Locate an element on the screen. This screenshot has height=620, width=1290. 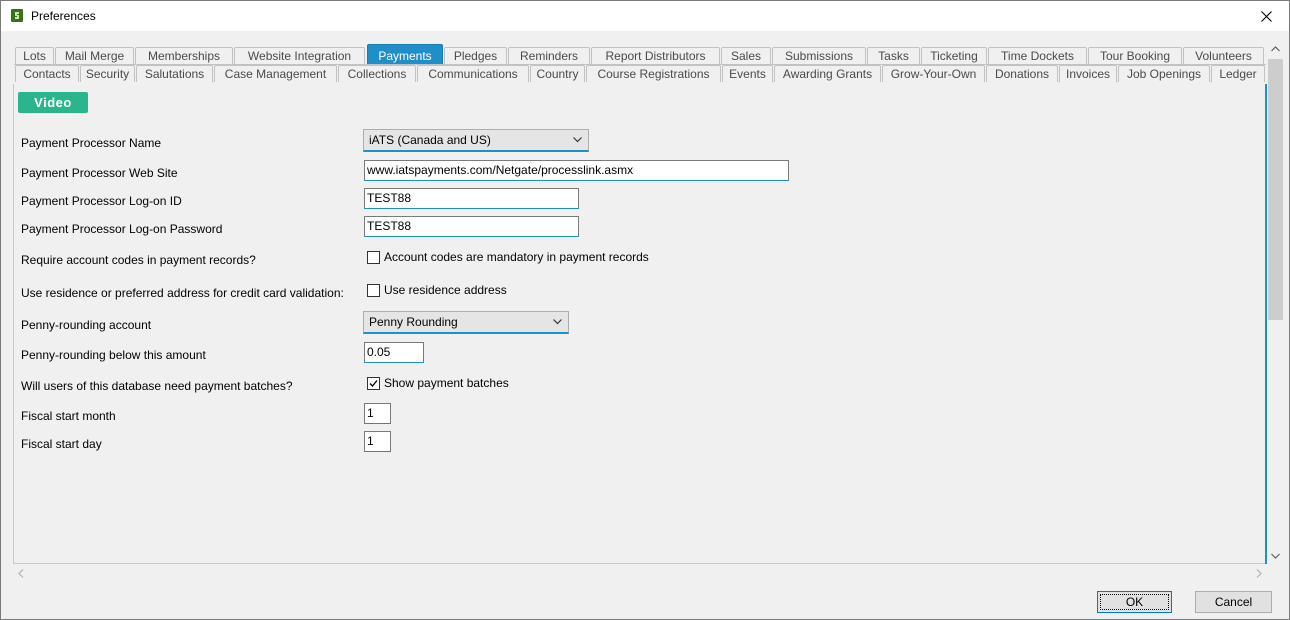
tab-tasks: Tasks is located at coordinates (893, 55).